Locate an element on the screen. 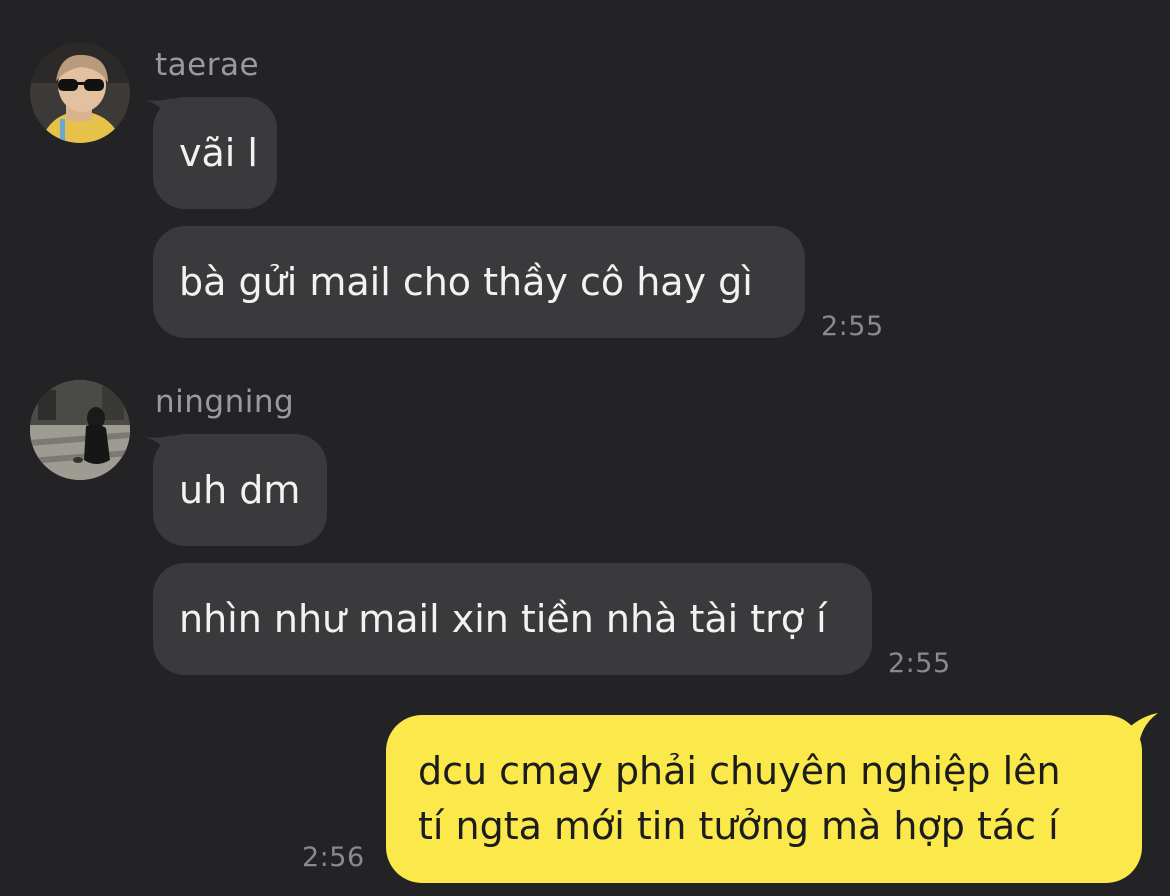 The image size is (1170, 896). bubble-tail is located at coordinates (1138, 726).